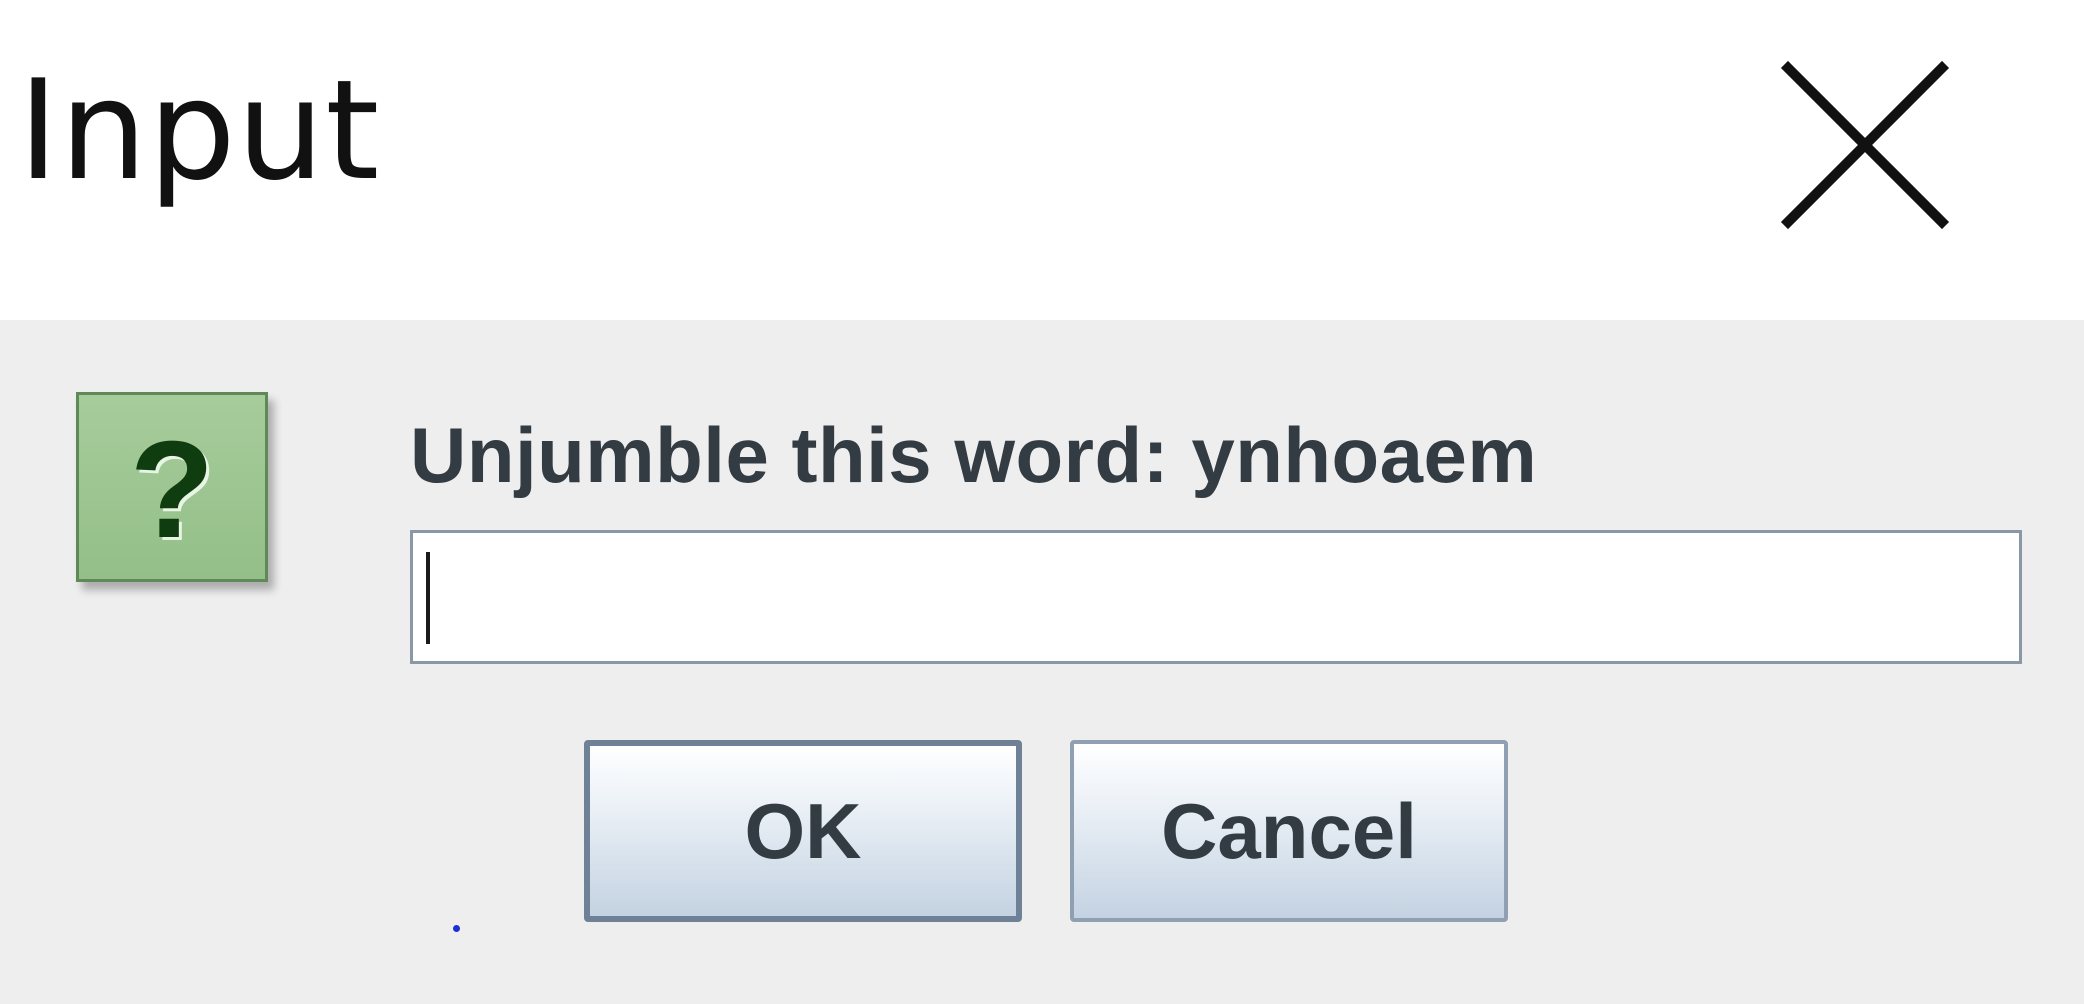 The width and height of the screenshot is (2084, 1004). Describe the element at coordinates (1216, 597) in the screenshot. I see `answer-input` at that location.